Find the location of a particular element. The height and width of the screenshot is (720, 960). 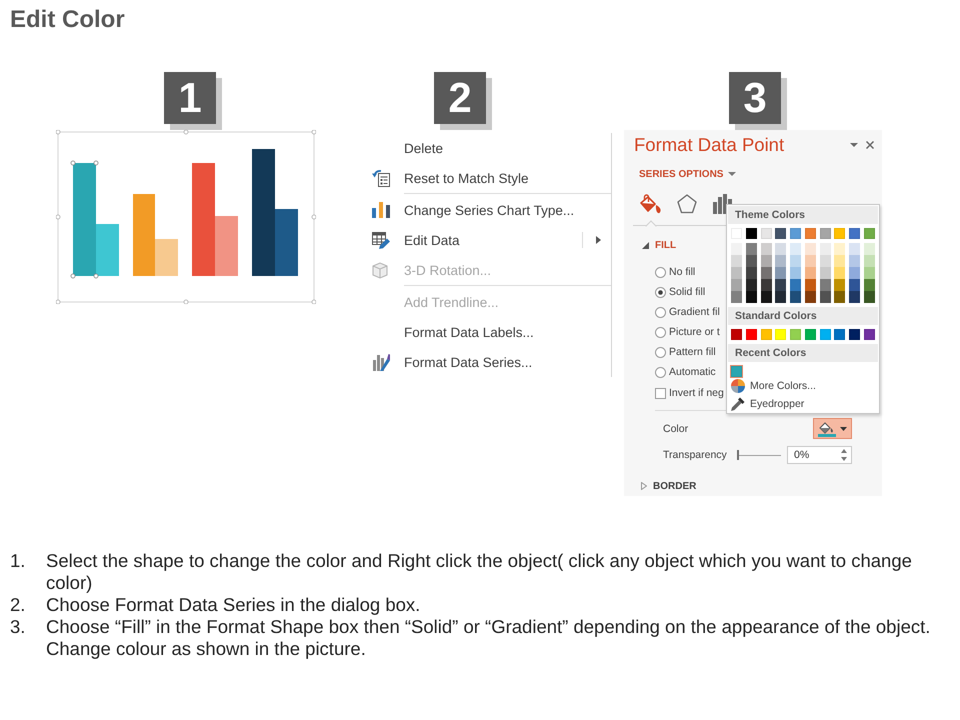

fill-option: Solid fill is located at coordinates (680, 292).